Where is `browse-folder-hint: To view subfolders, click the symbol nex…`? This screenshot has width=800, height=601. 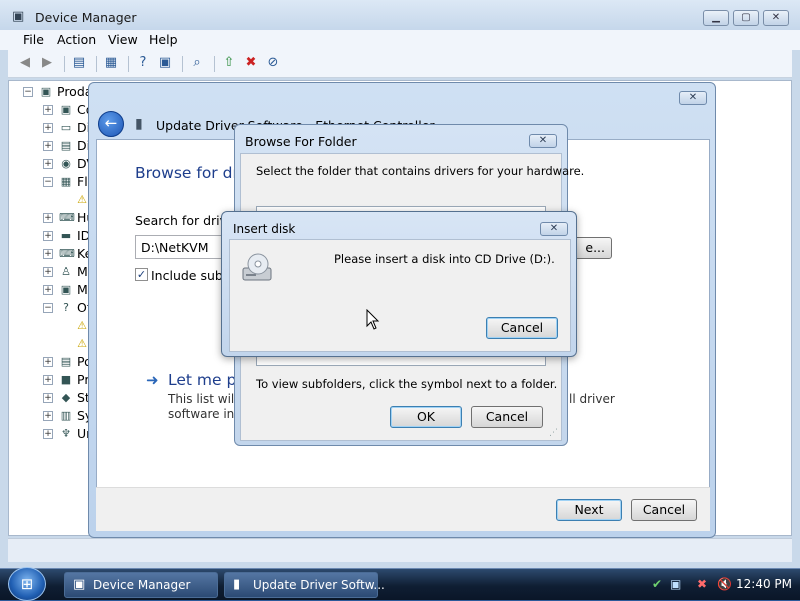
browse-folder-hint: To view subfolders, click the symbol nex… is located at coordinates (407, 384).